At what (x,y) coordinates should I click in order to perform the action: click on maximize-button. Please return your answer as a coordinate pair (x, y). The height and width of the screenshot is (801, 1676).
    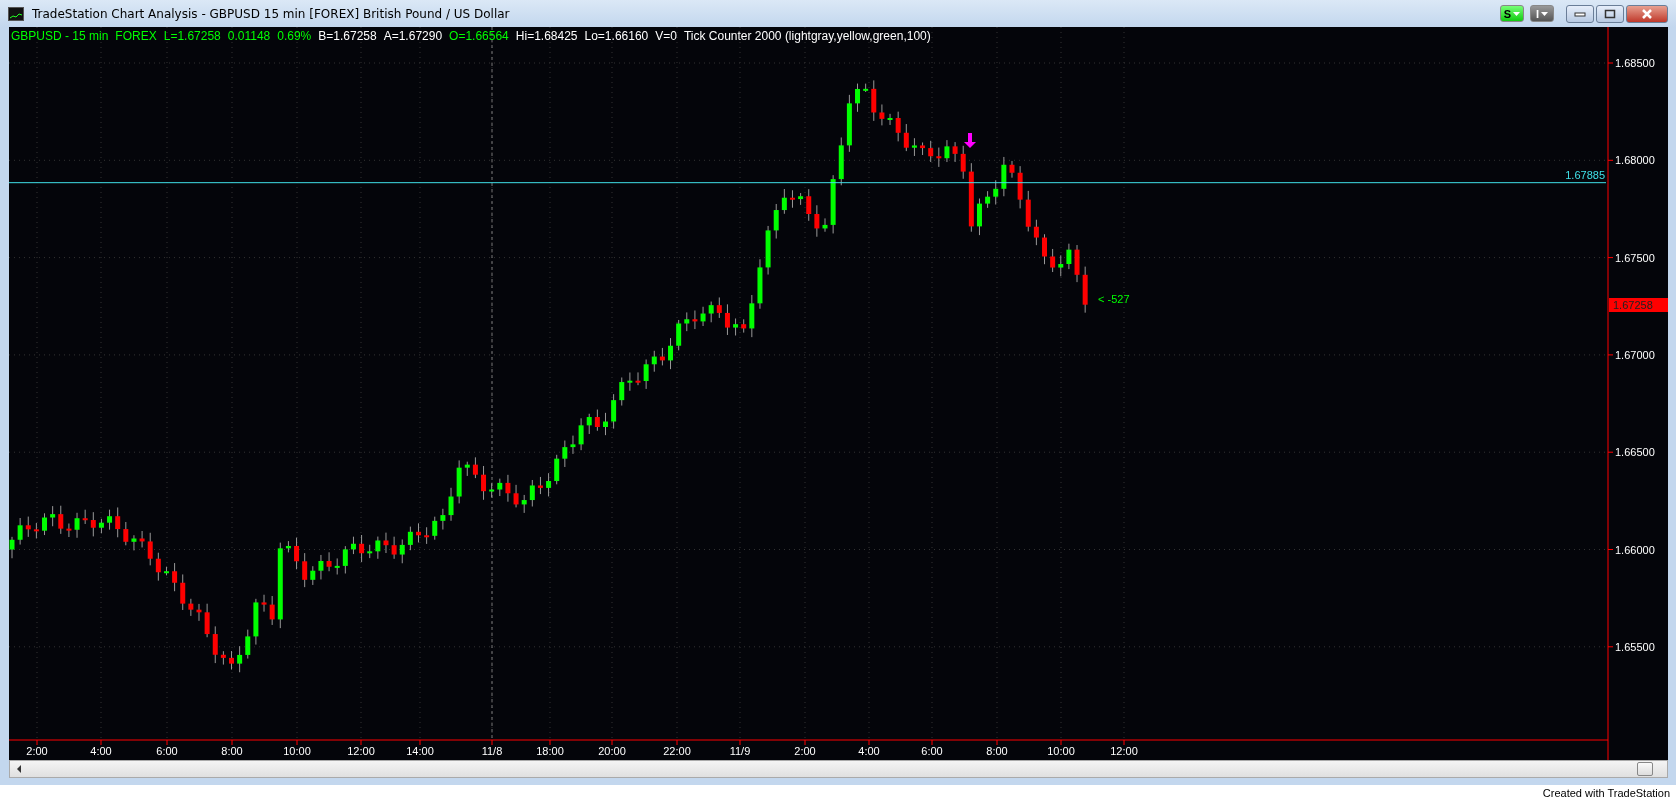
    Looking at the image, I should click on (1610, 13).